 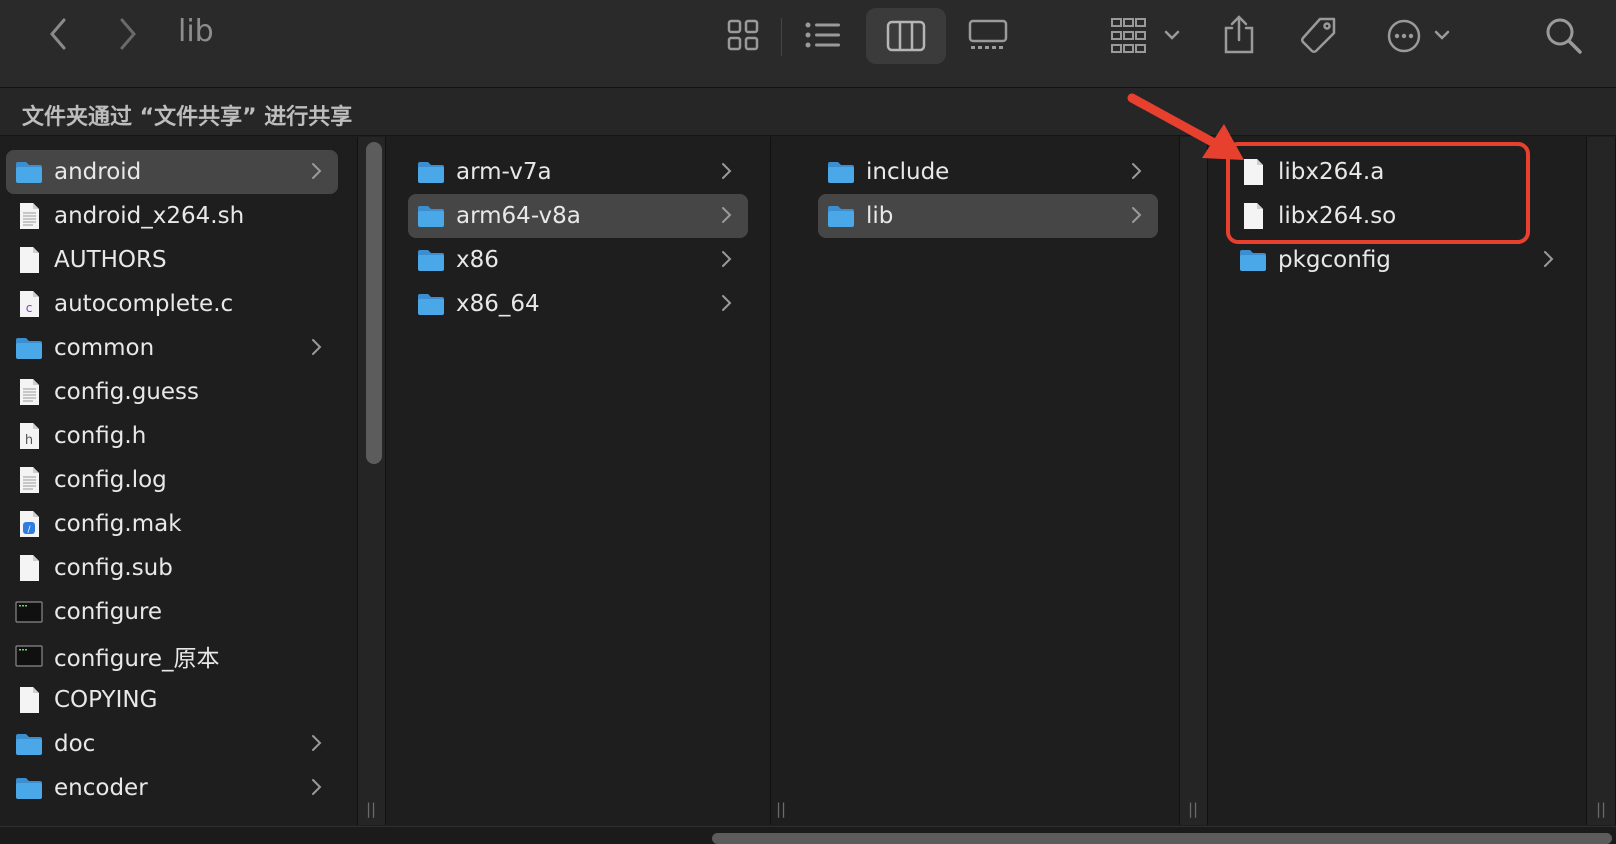 I want to click on share-button, so click(x=1239, y=37).